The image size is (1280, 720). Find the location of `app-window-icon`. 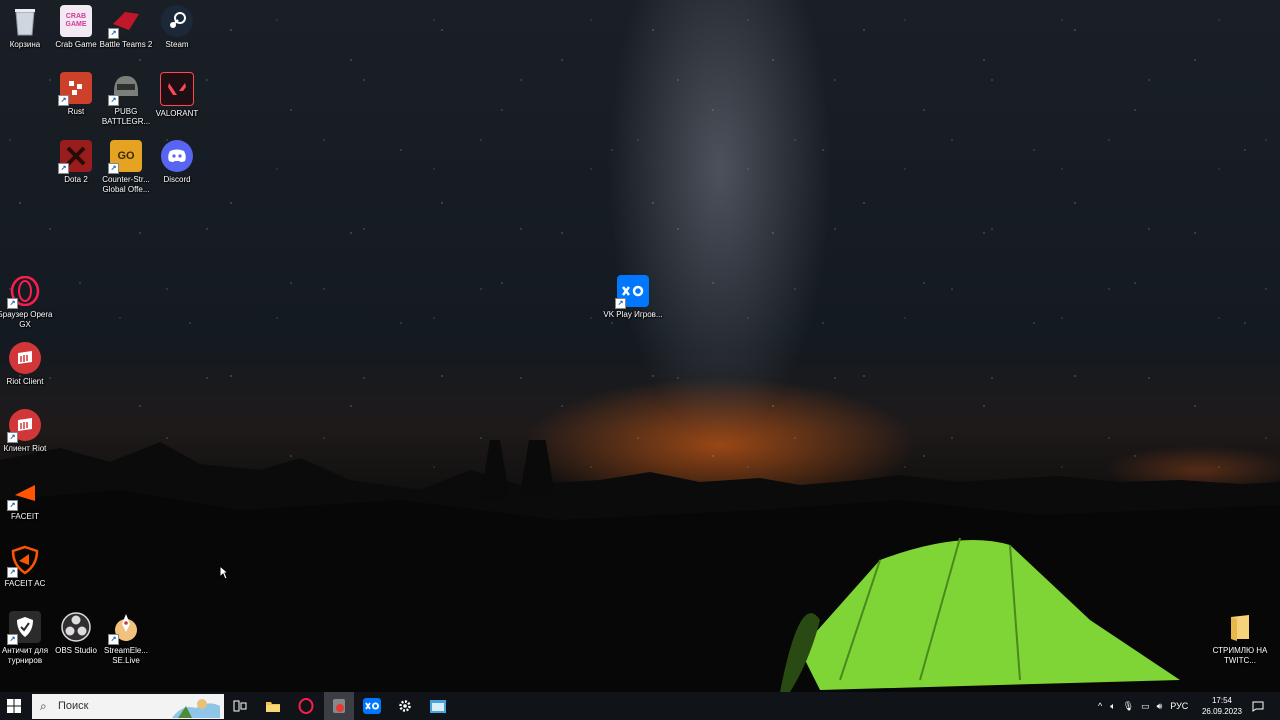

app-window-icon is located at coordinates (438, 706).